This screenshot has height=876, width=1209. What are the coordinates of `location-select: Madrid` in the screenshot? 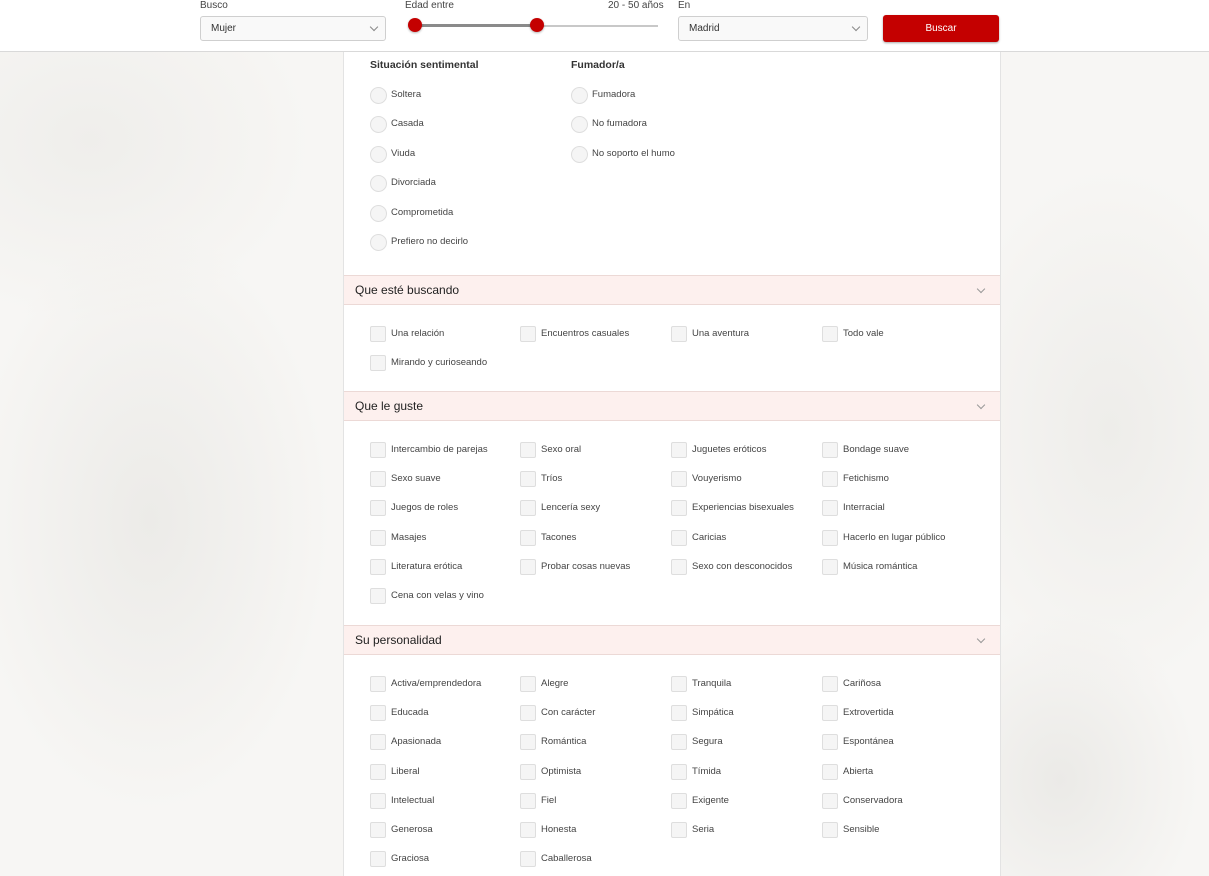 It's located at (773, 28).